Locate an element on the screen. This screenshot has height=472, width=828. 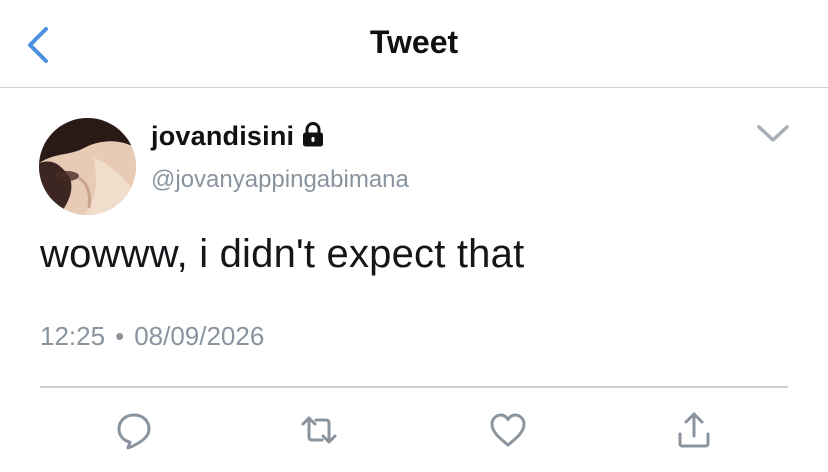
avatar-image is located at coordinates (87, 166).